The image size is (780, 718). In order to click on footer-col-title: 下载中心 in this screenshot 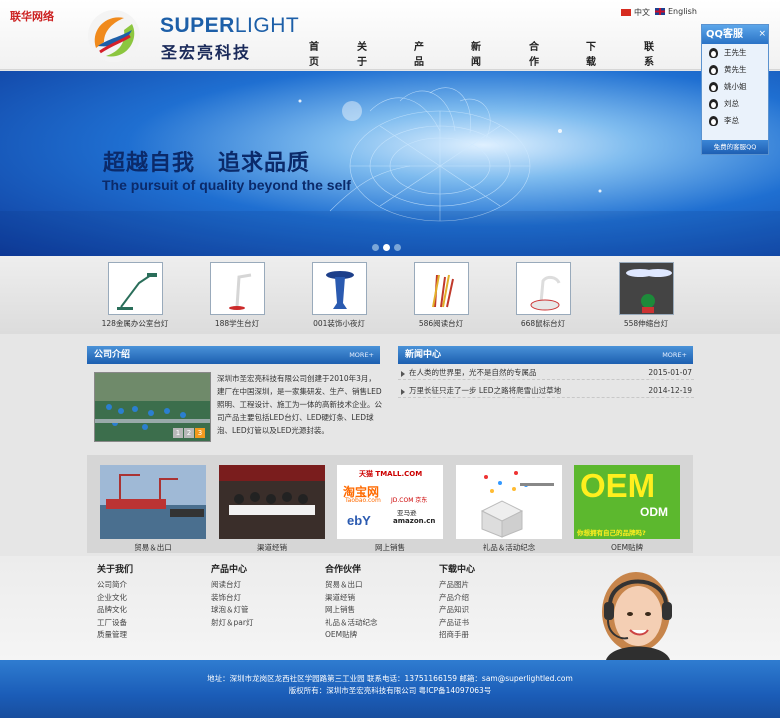, I will do `click(457, 568)`.